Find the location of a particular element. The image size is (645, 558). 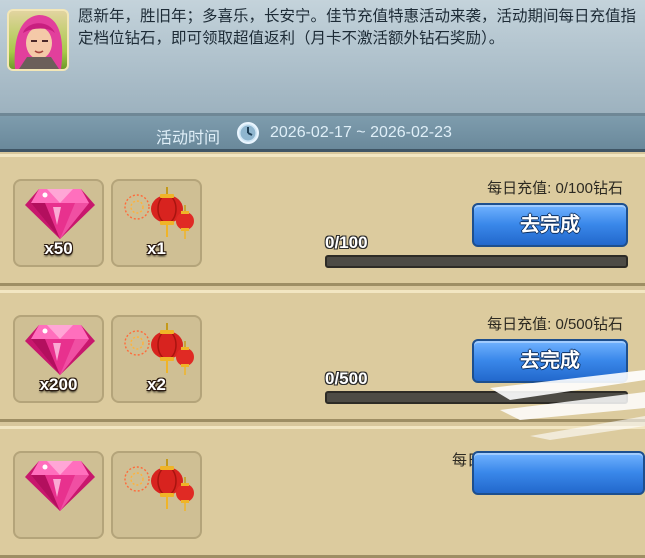

reward-quantity: x200 is located at coordinates (58, 384).